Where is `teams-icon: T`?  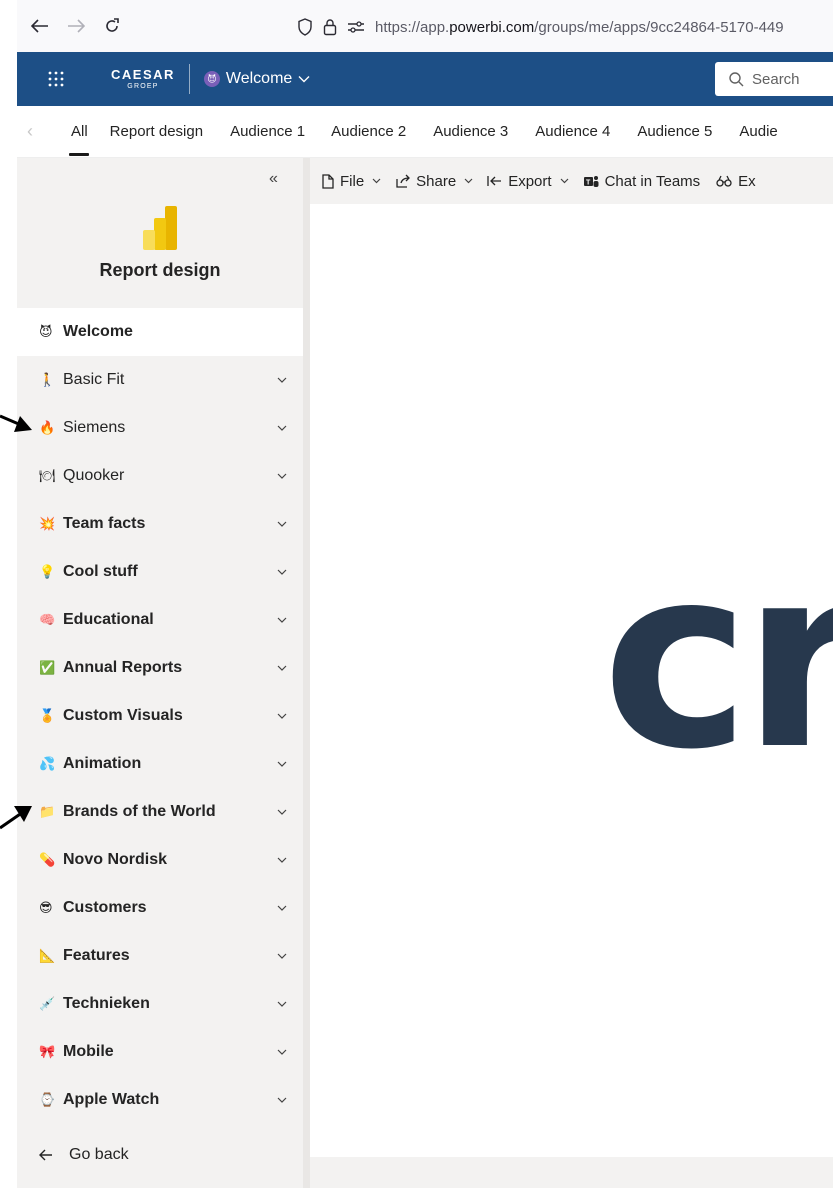
teams-icon: T is located at coordinates (591, 181).